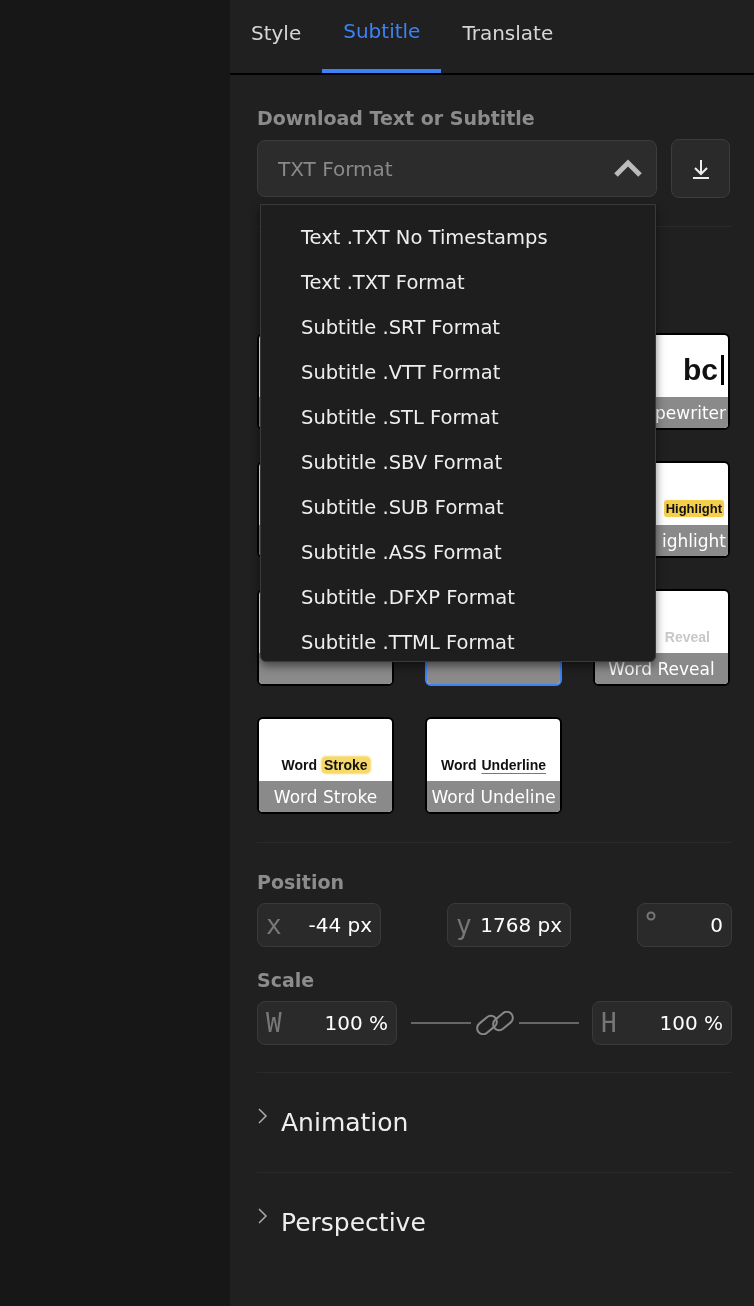 This screenshot has width=754, height=1306. I want to click on style-label: Word Undeline, so click(493, 796).